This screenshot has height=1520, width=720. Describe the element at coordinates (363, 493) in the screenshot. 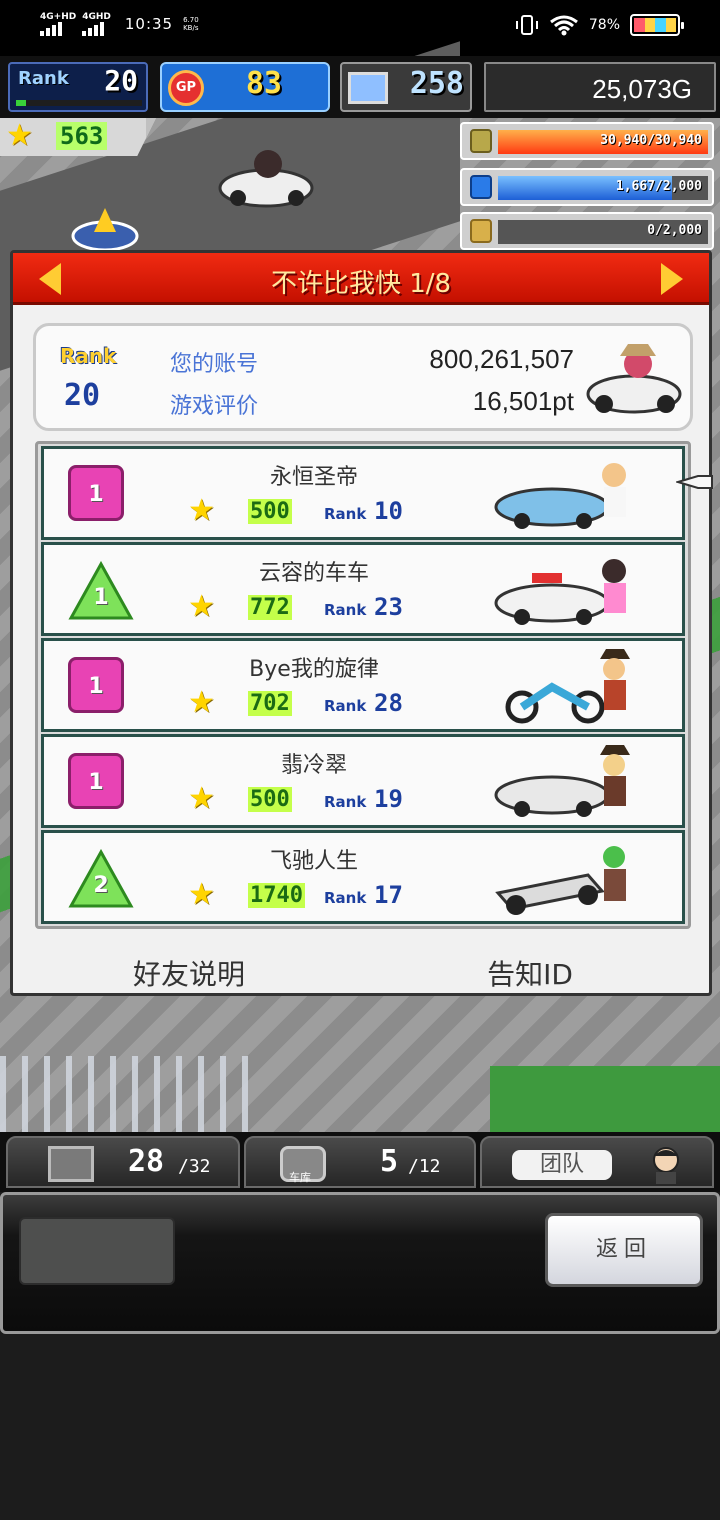

I see `friend-row: 1 永恒圣帝 ★ 500 Rank 10` at that location.